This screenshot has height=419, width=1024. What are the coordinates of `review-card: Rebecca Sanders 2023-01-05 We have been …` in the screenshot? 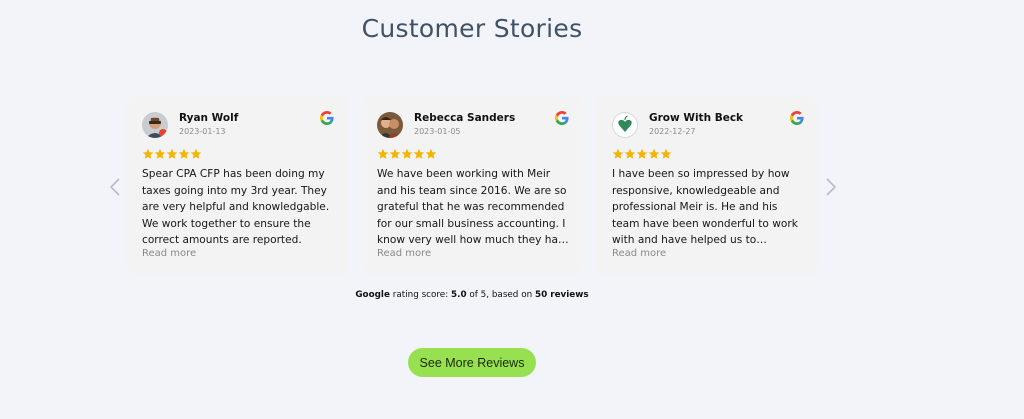 It's located at (472, 185).